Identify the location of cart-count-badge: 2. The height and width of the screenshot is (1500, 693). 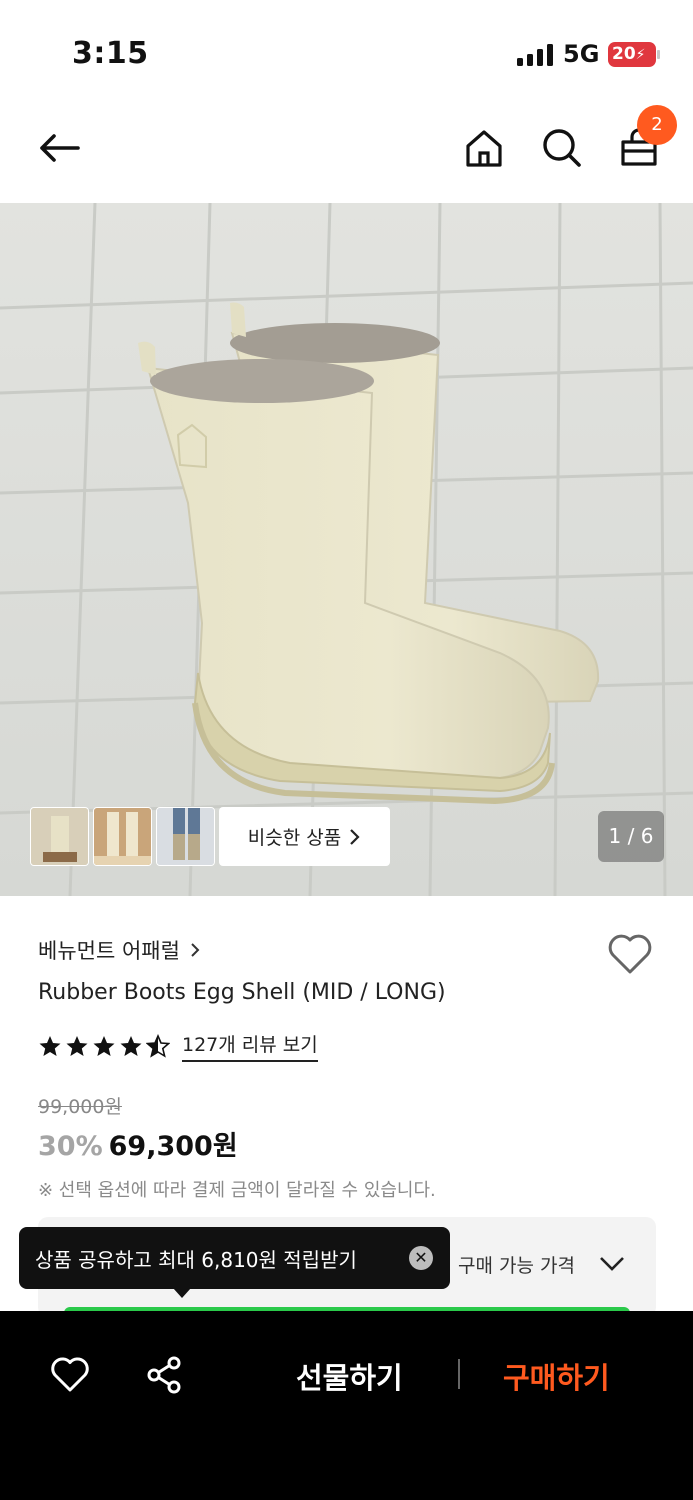
(657, 125).